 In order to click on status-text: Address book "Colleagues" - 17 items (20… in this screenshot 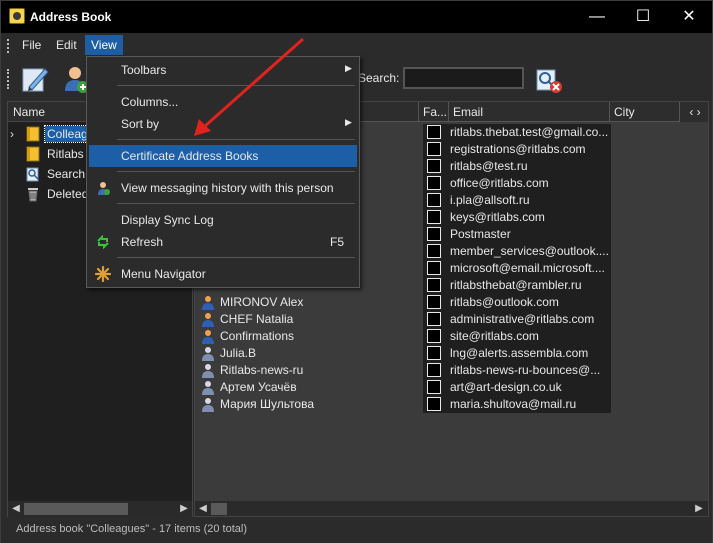, I will do `click(131, 529)`.